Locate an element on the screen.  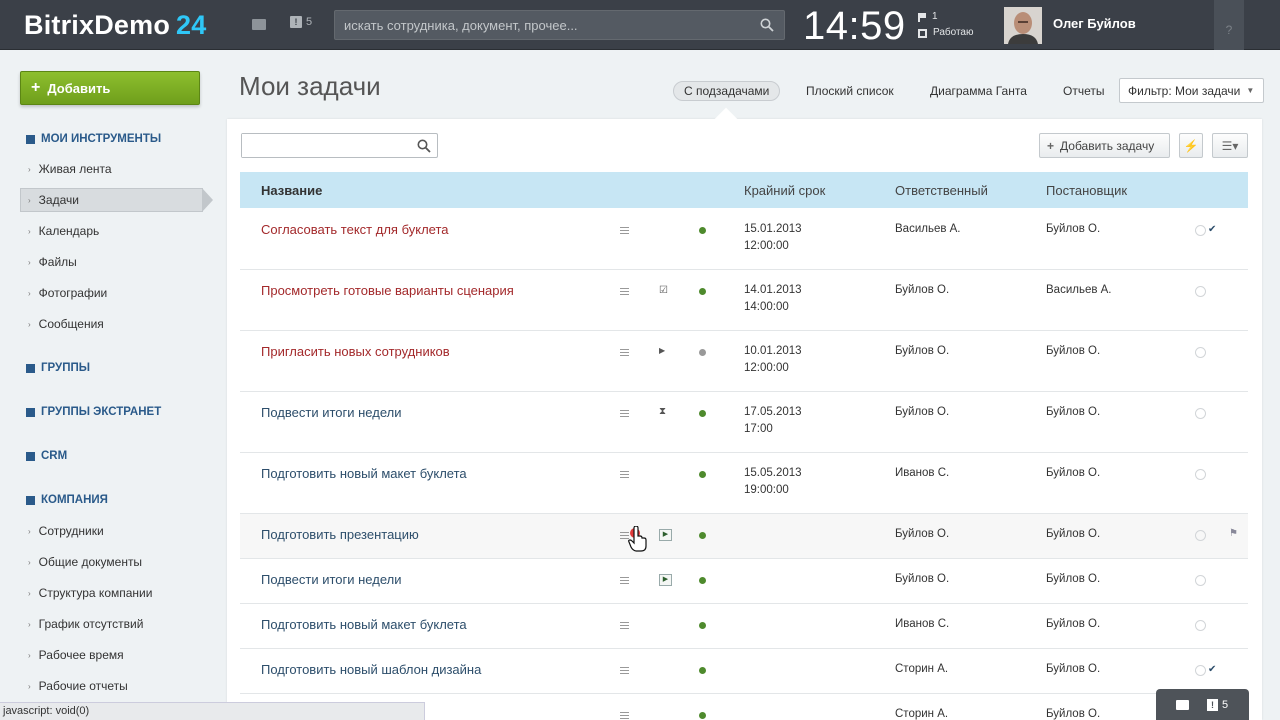
section-groups: ГРУППЫ is located at coordinates (58, 368).